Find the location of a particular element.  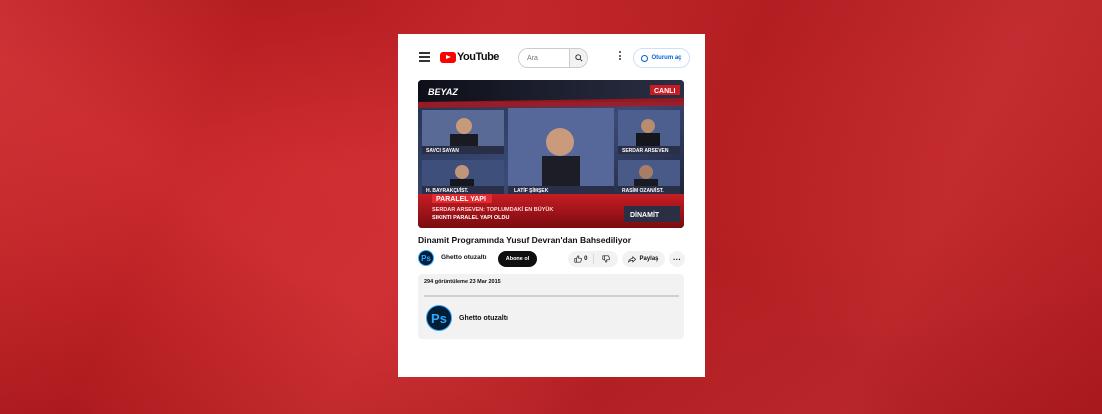

like-dislike-group: 0 is located at coordinates (593, 259).